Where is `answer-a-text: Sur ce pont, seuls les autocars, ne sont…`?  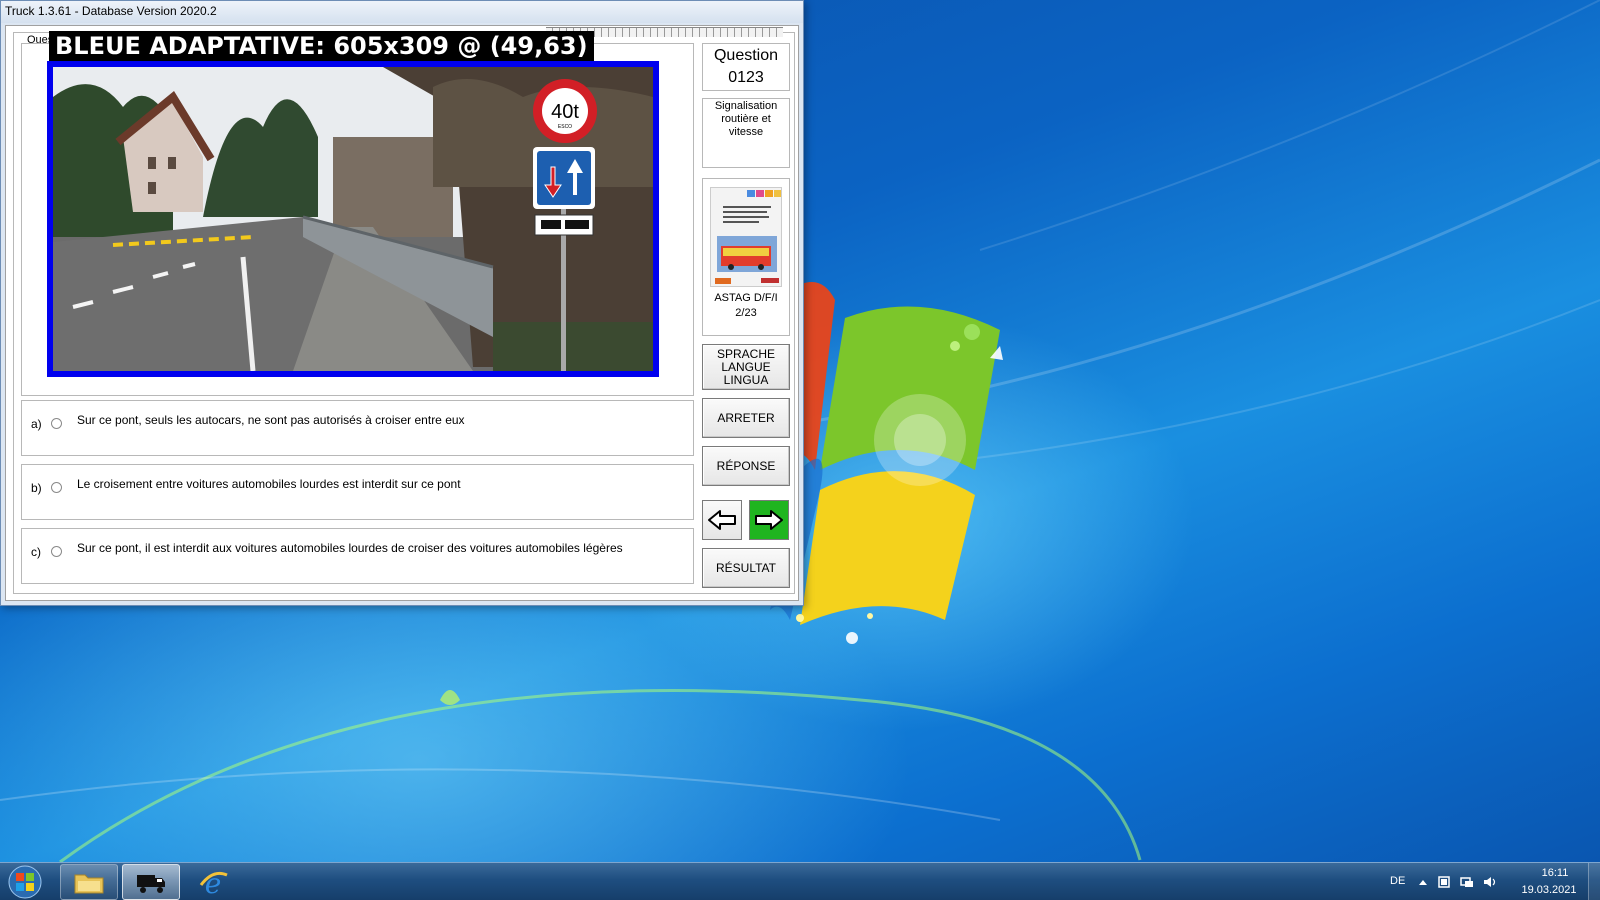 answer-a-text: Sur ce pont, seuls les autocars, ne sont… is located at coordinates (271, 420).